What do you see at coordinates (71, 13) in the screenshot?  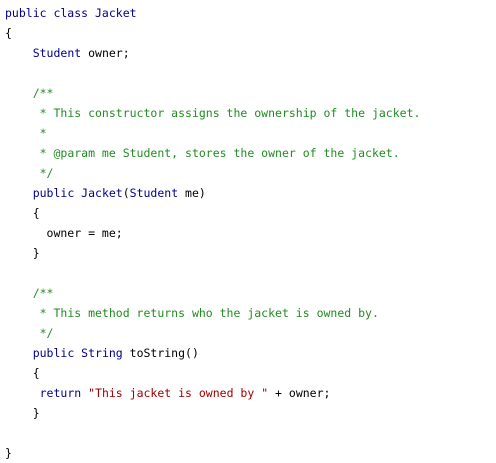 I see `keyword-token: public class Jacket` at bounding box center [71, 13].